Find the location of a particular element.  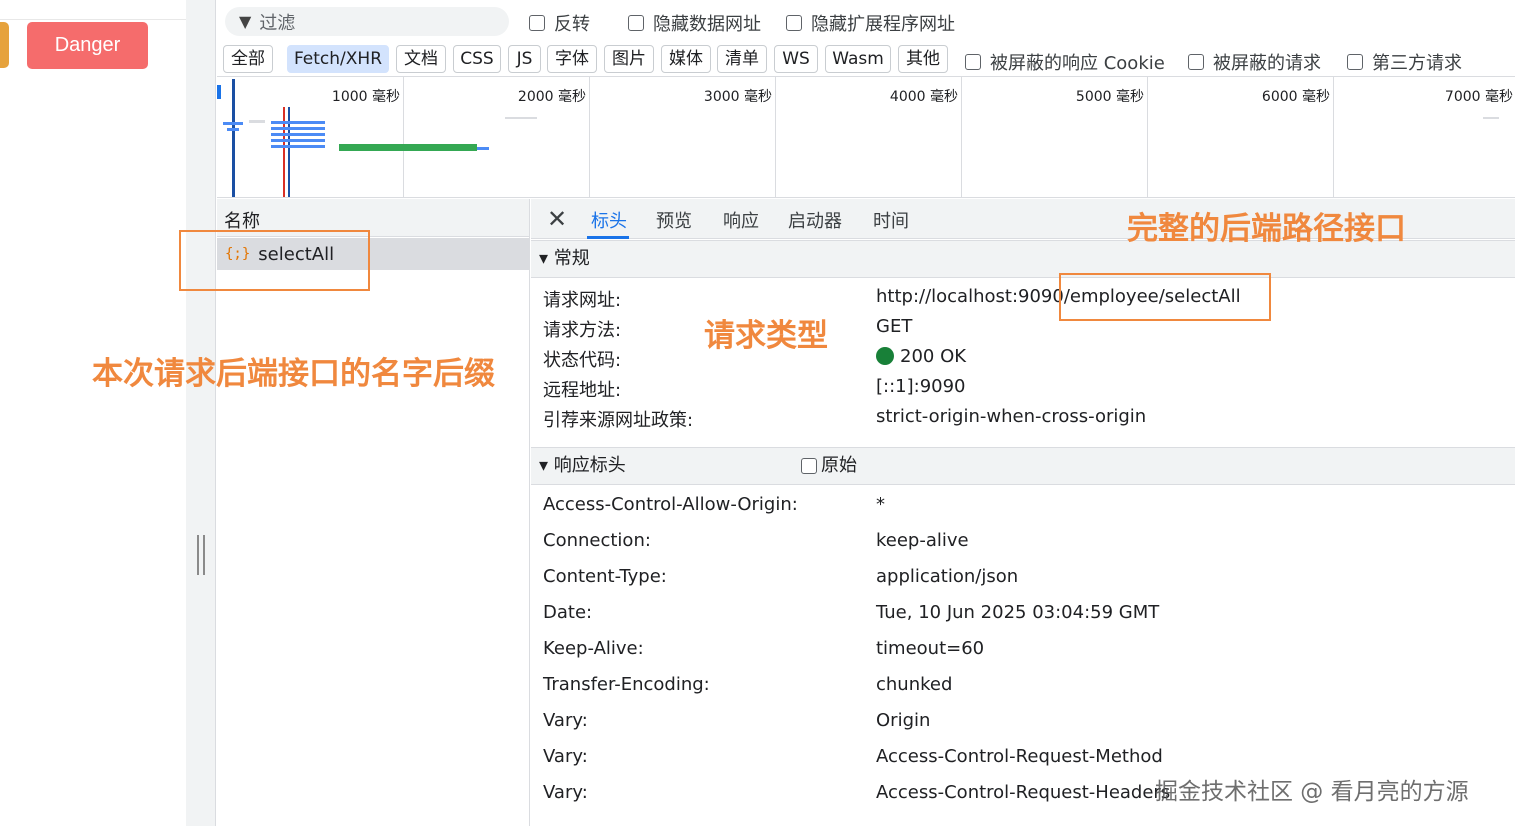

response-header-value: Access-Control-Request-Method is located at coordinates (1019, 756).